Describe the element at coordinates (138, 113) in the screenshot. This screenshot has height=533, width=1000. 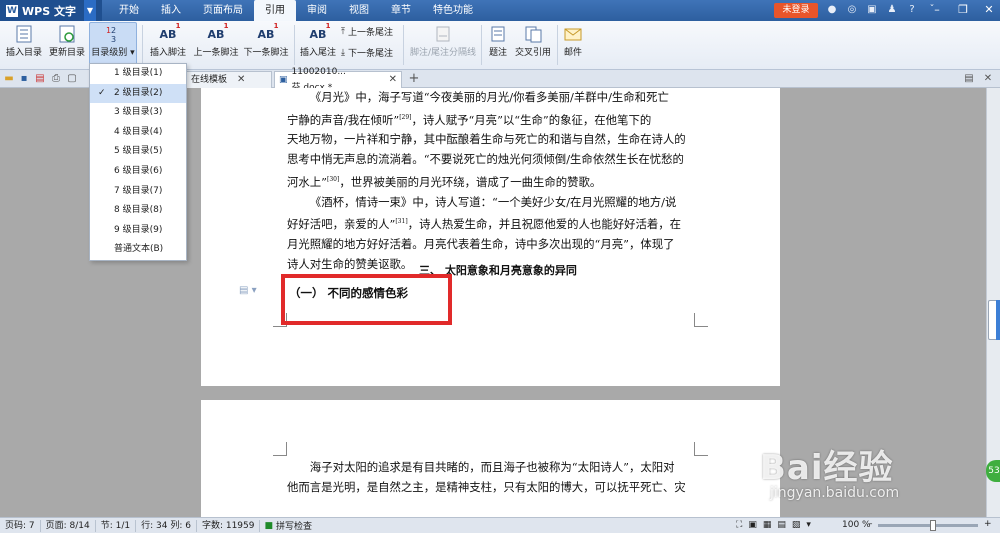
I see `dropdown-item: 3 级目录(3)` at that location.